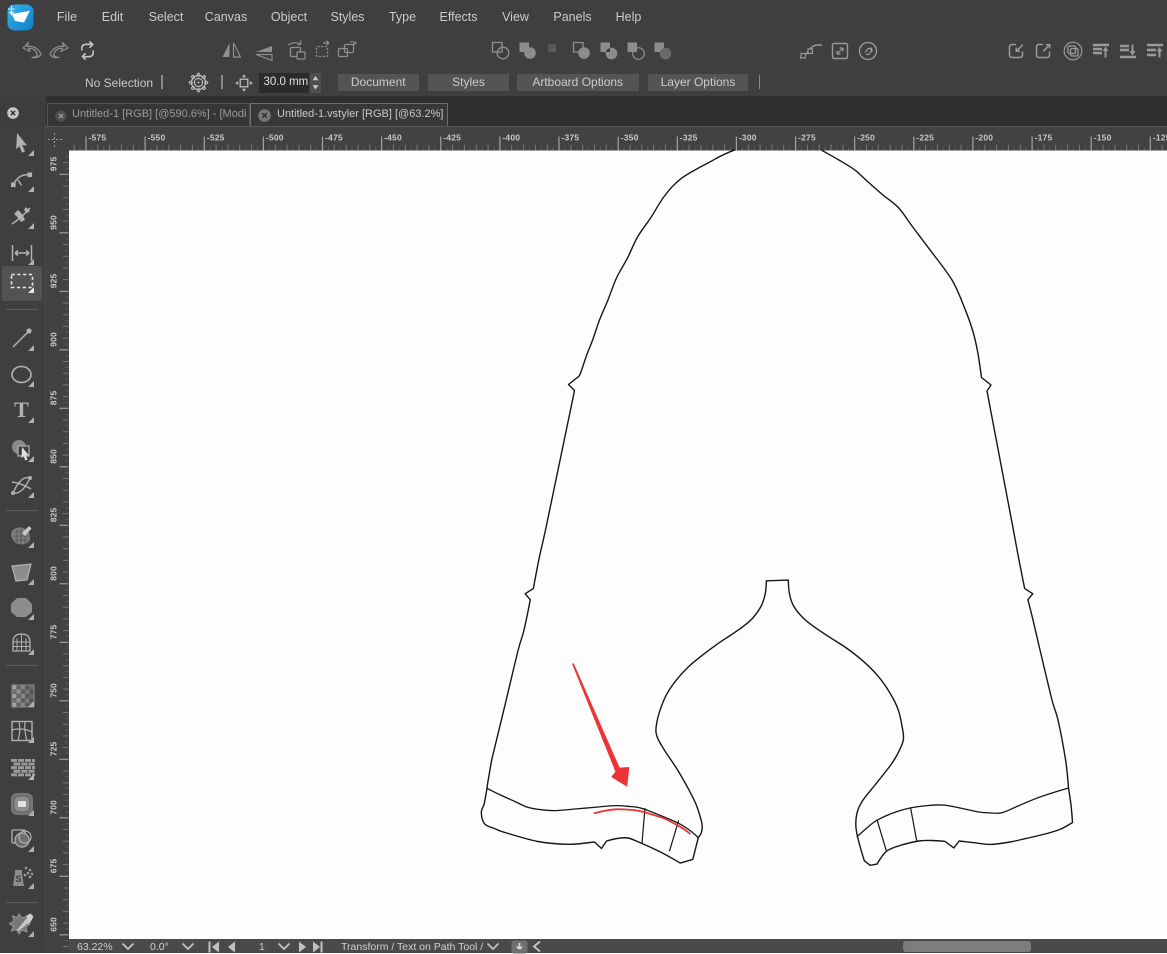  Describe the element at coordinates (334, 138) in the screenshot. I see `svg-text: -475` at that location.